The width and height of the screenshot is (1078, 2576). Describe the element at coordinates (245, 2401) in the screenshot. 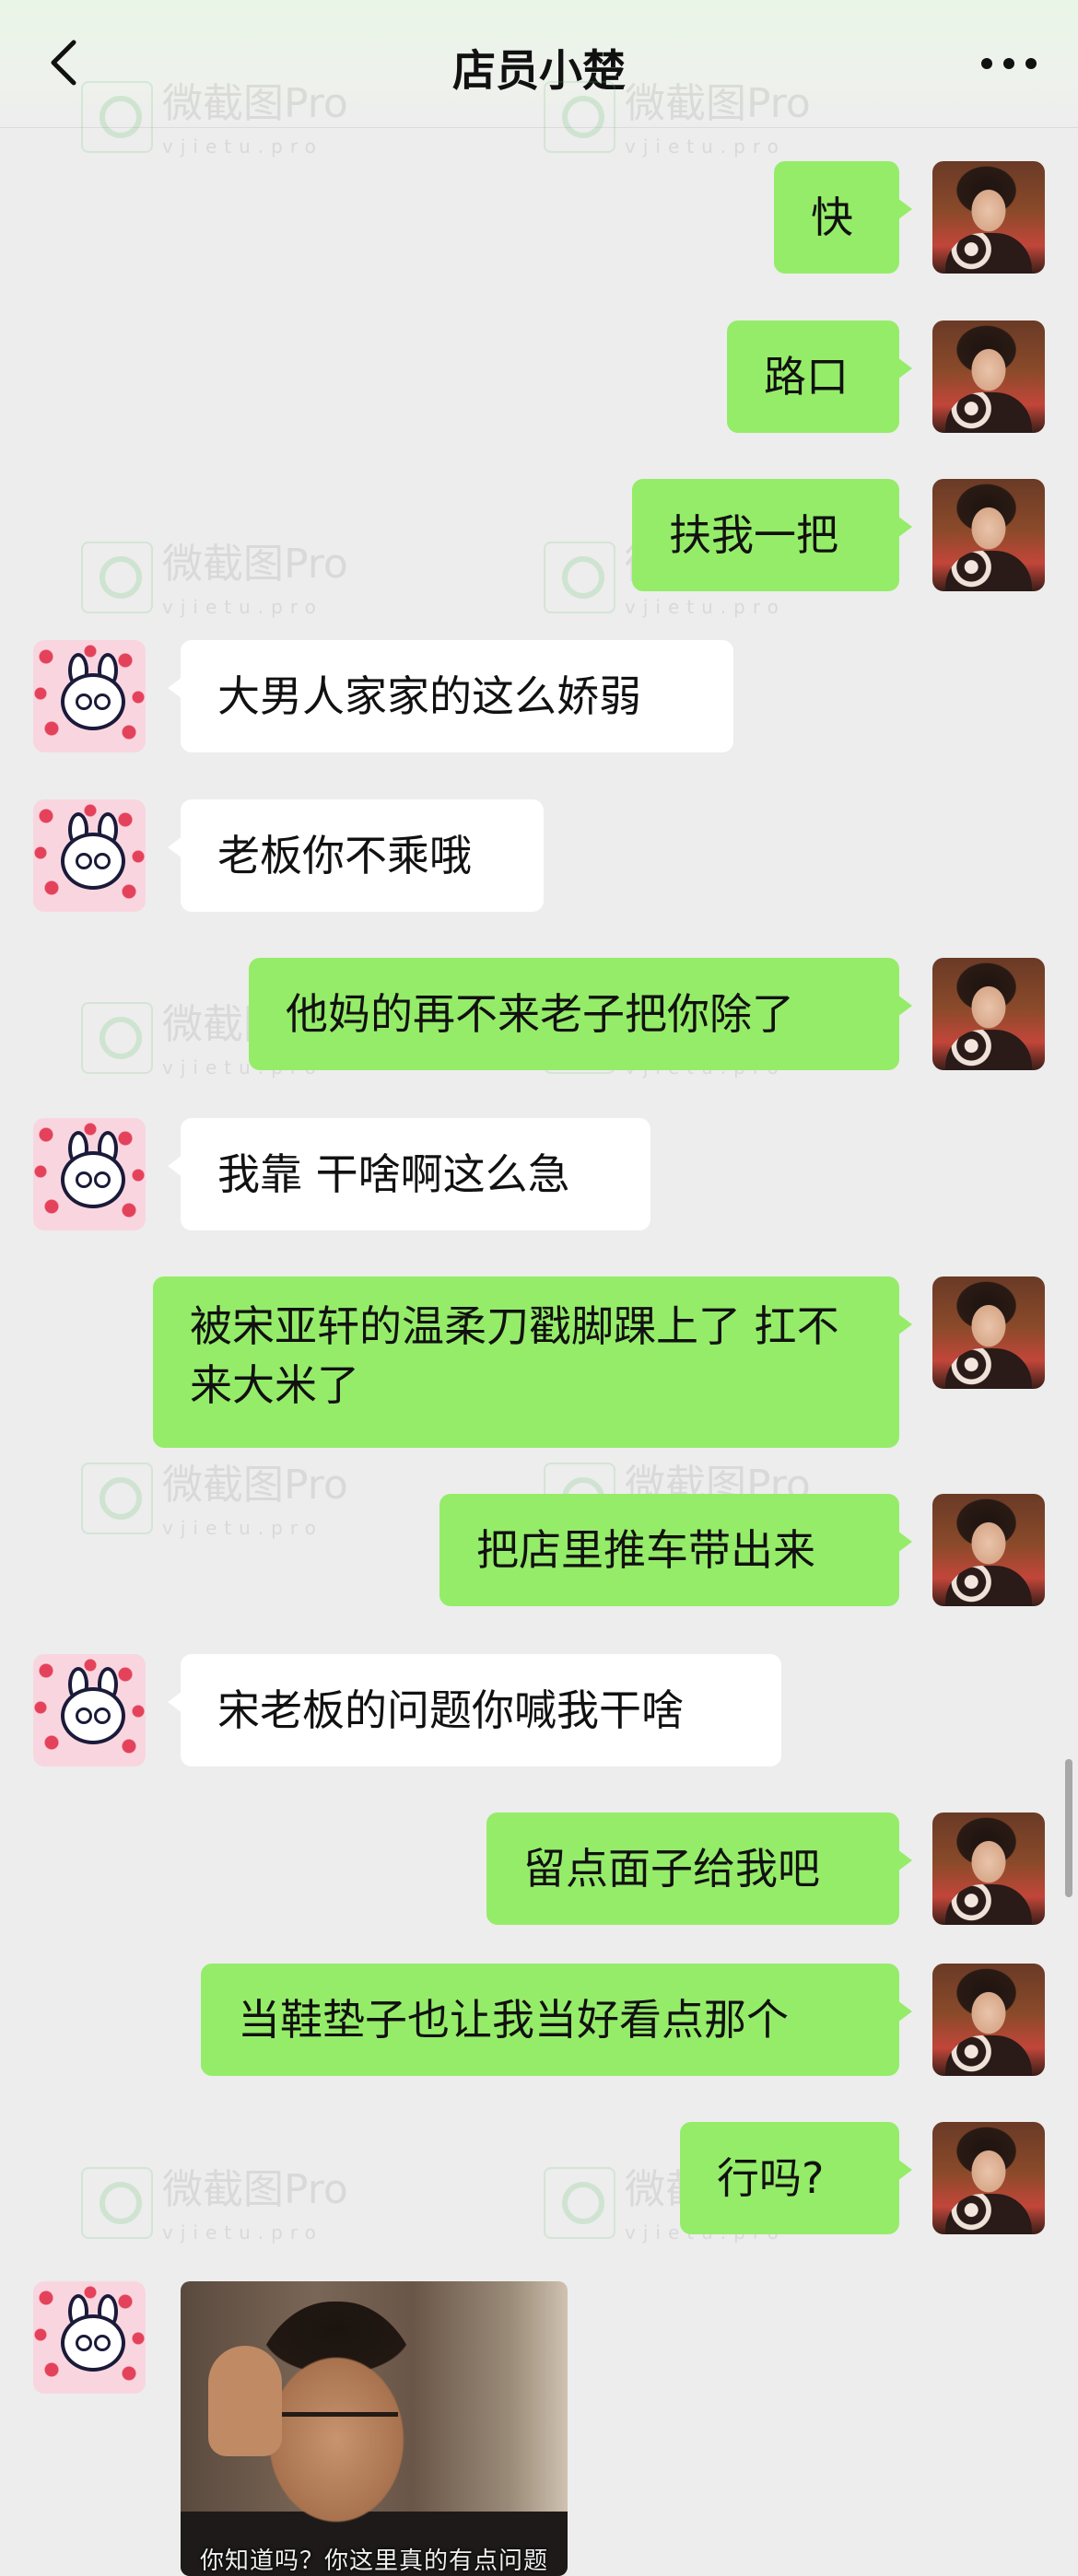

I see `image-figure-hand` at that location.